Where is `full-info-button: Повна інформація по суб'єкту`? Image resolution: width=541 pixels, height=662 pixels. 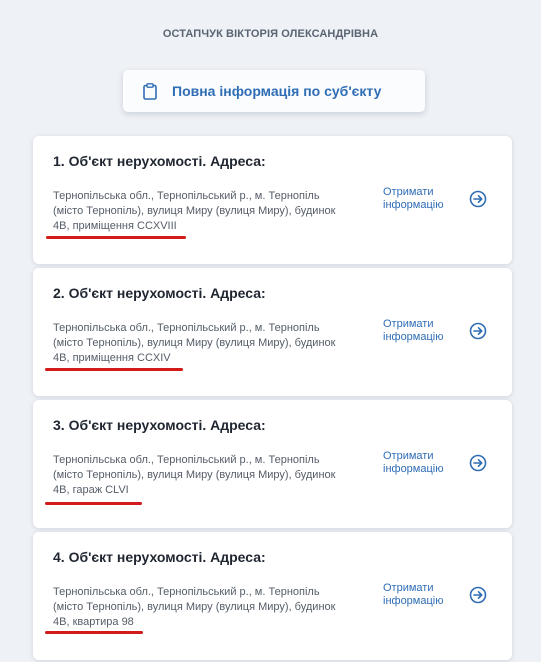
full-info-button: Повна інформація по суб'єкту is located at coordinates (274, 91).